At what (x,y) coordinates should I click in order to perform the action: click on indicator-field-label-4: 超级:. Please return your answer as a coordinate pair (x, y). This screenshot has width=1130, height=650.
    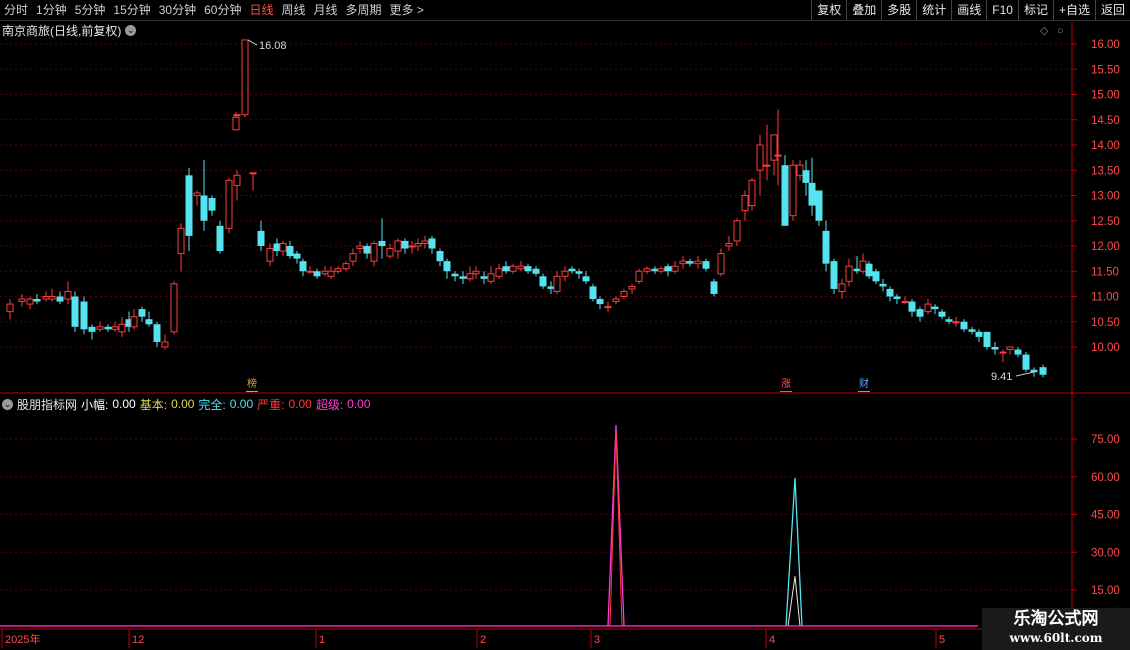
    Looking at the image, I should click on (329, 404).